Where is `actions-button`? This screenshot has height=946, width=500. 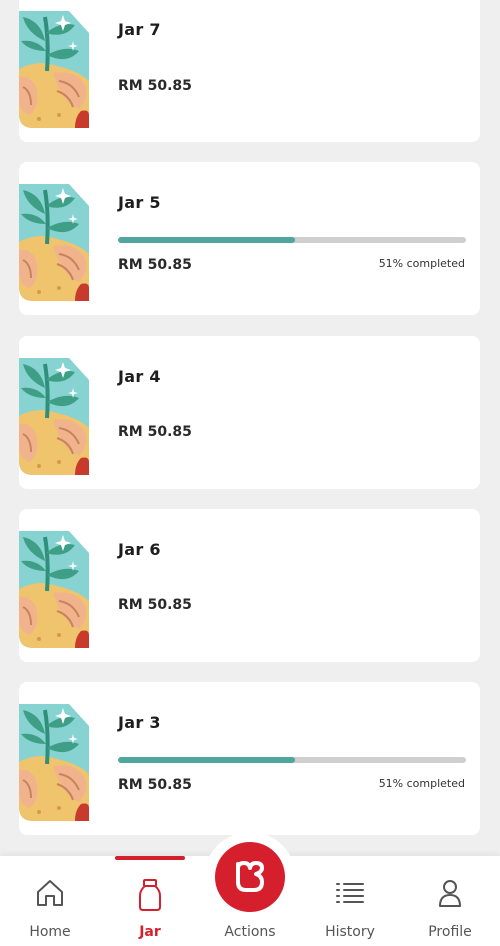 actions-button is located at coordinates (250, 877).